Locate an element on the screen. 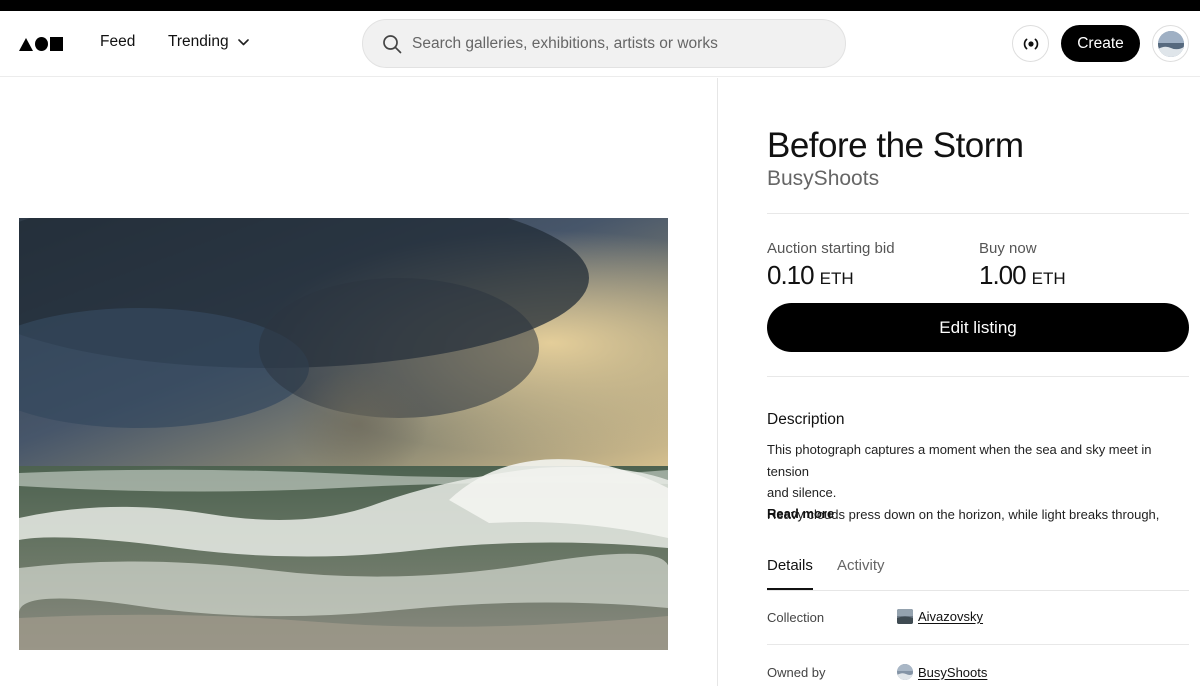 Image resolution: width=1200 pixels, height=686 pixels. nav-feed-link: Feed is located at coordinates (117, 42).